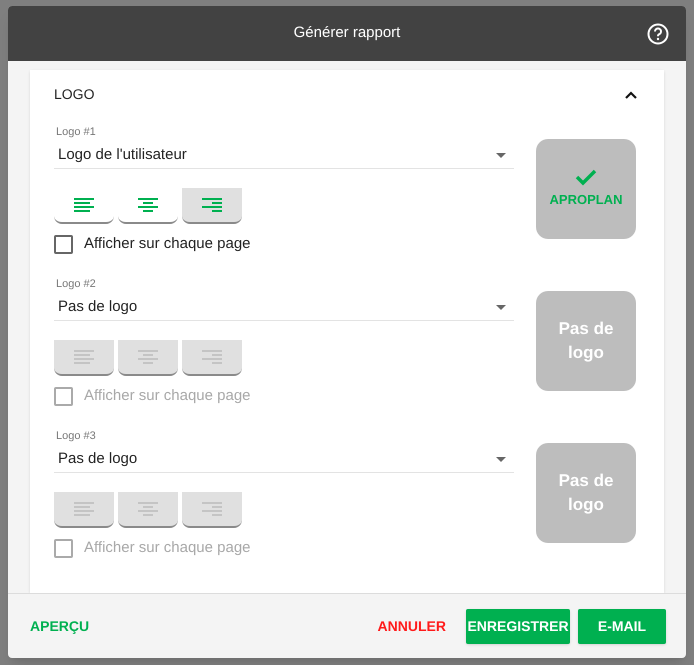 The image size is (694, 665). I want to click on logo-select: Logo de l'utilisateur, so click(284, 156).